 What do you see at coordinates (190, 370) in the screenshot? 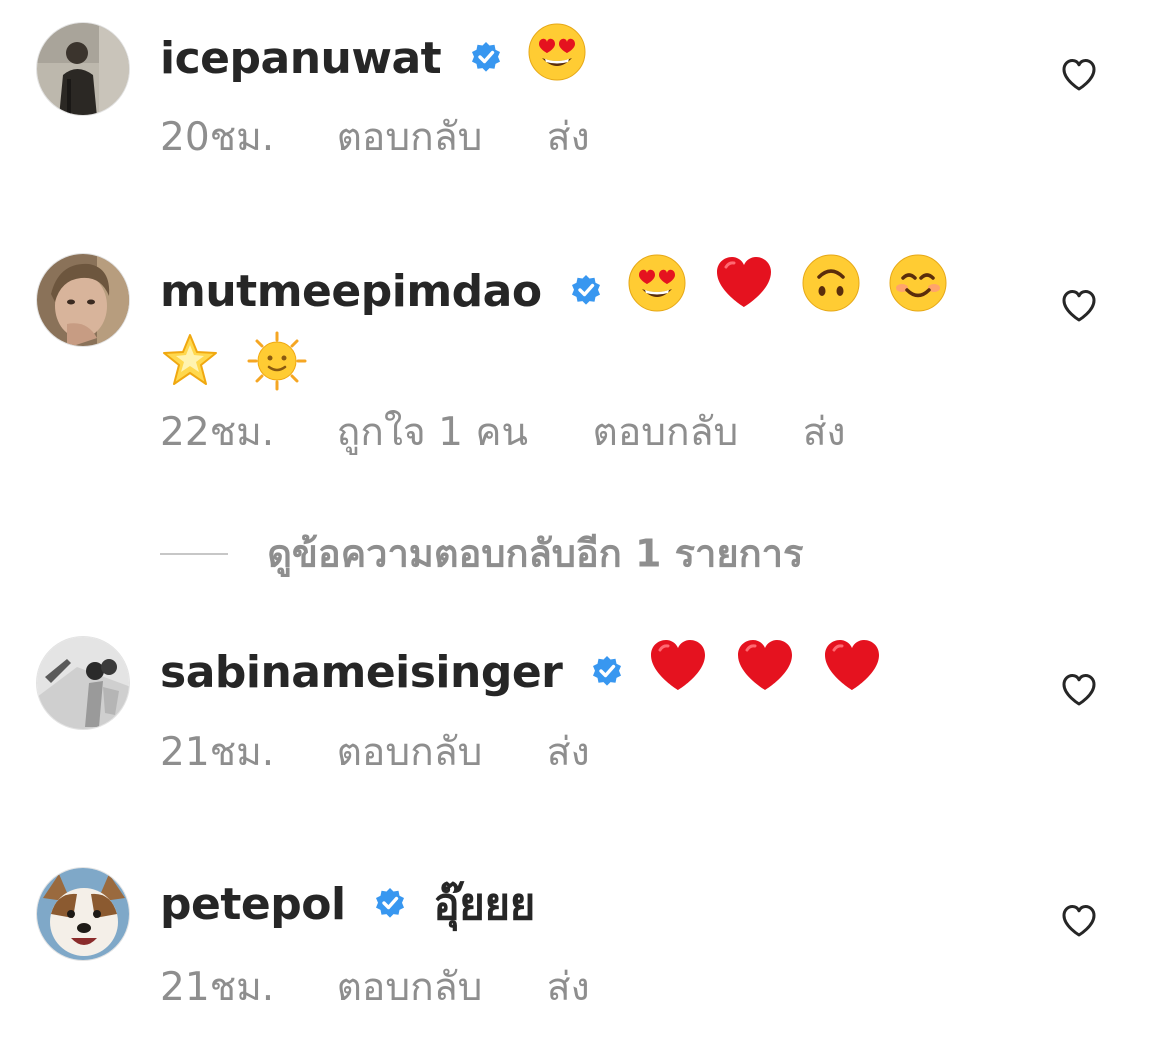
I see `glowing-star-emoji-icon` at bounding box center [190, 370].